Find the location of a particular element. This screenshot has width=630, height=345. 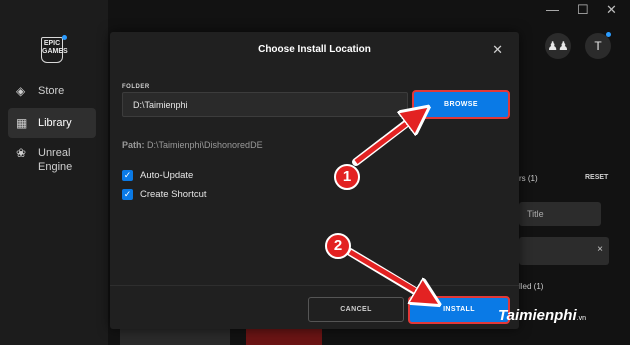

step-2-marker: 2 is located at coordinates (338, 246).